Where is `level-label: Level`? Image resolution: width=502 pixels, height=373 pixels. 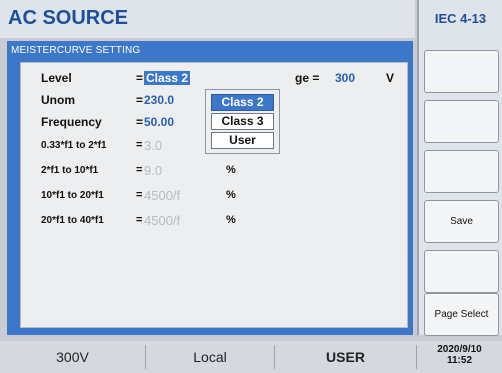 level-label: Level is located at coordinates (56, 78).